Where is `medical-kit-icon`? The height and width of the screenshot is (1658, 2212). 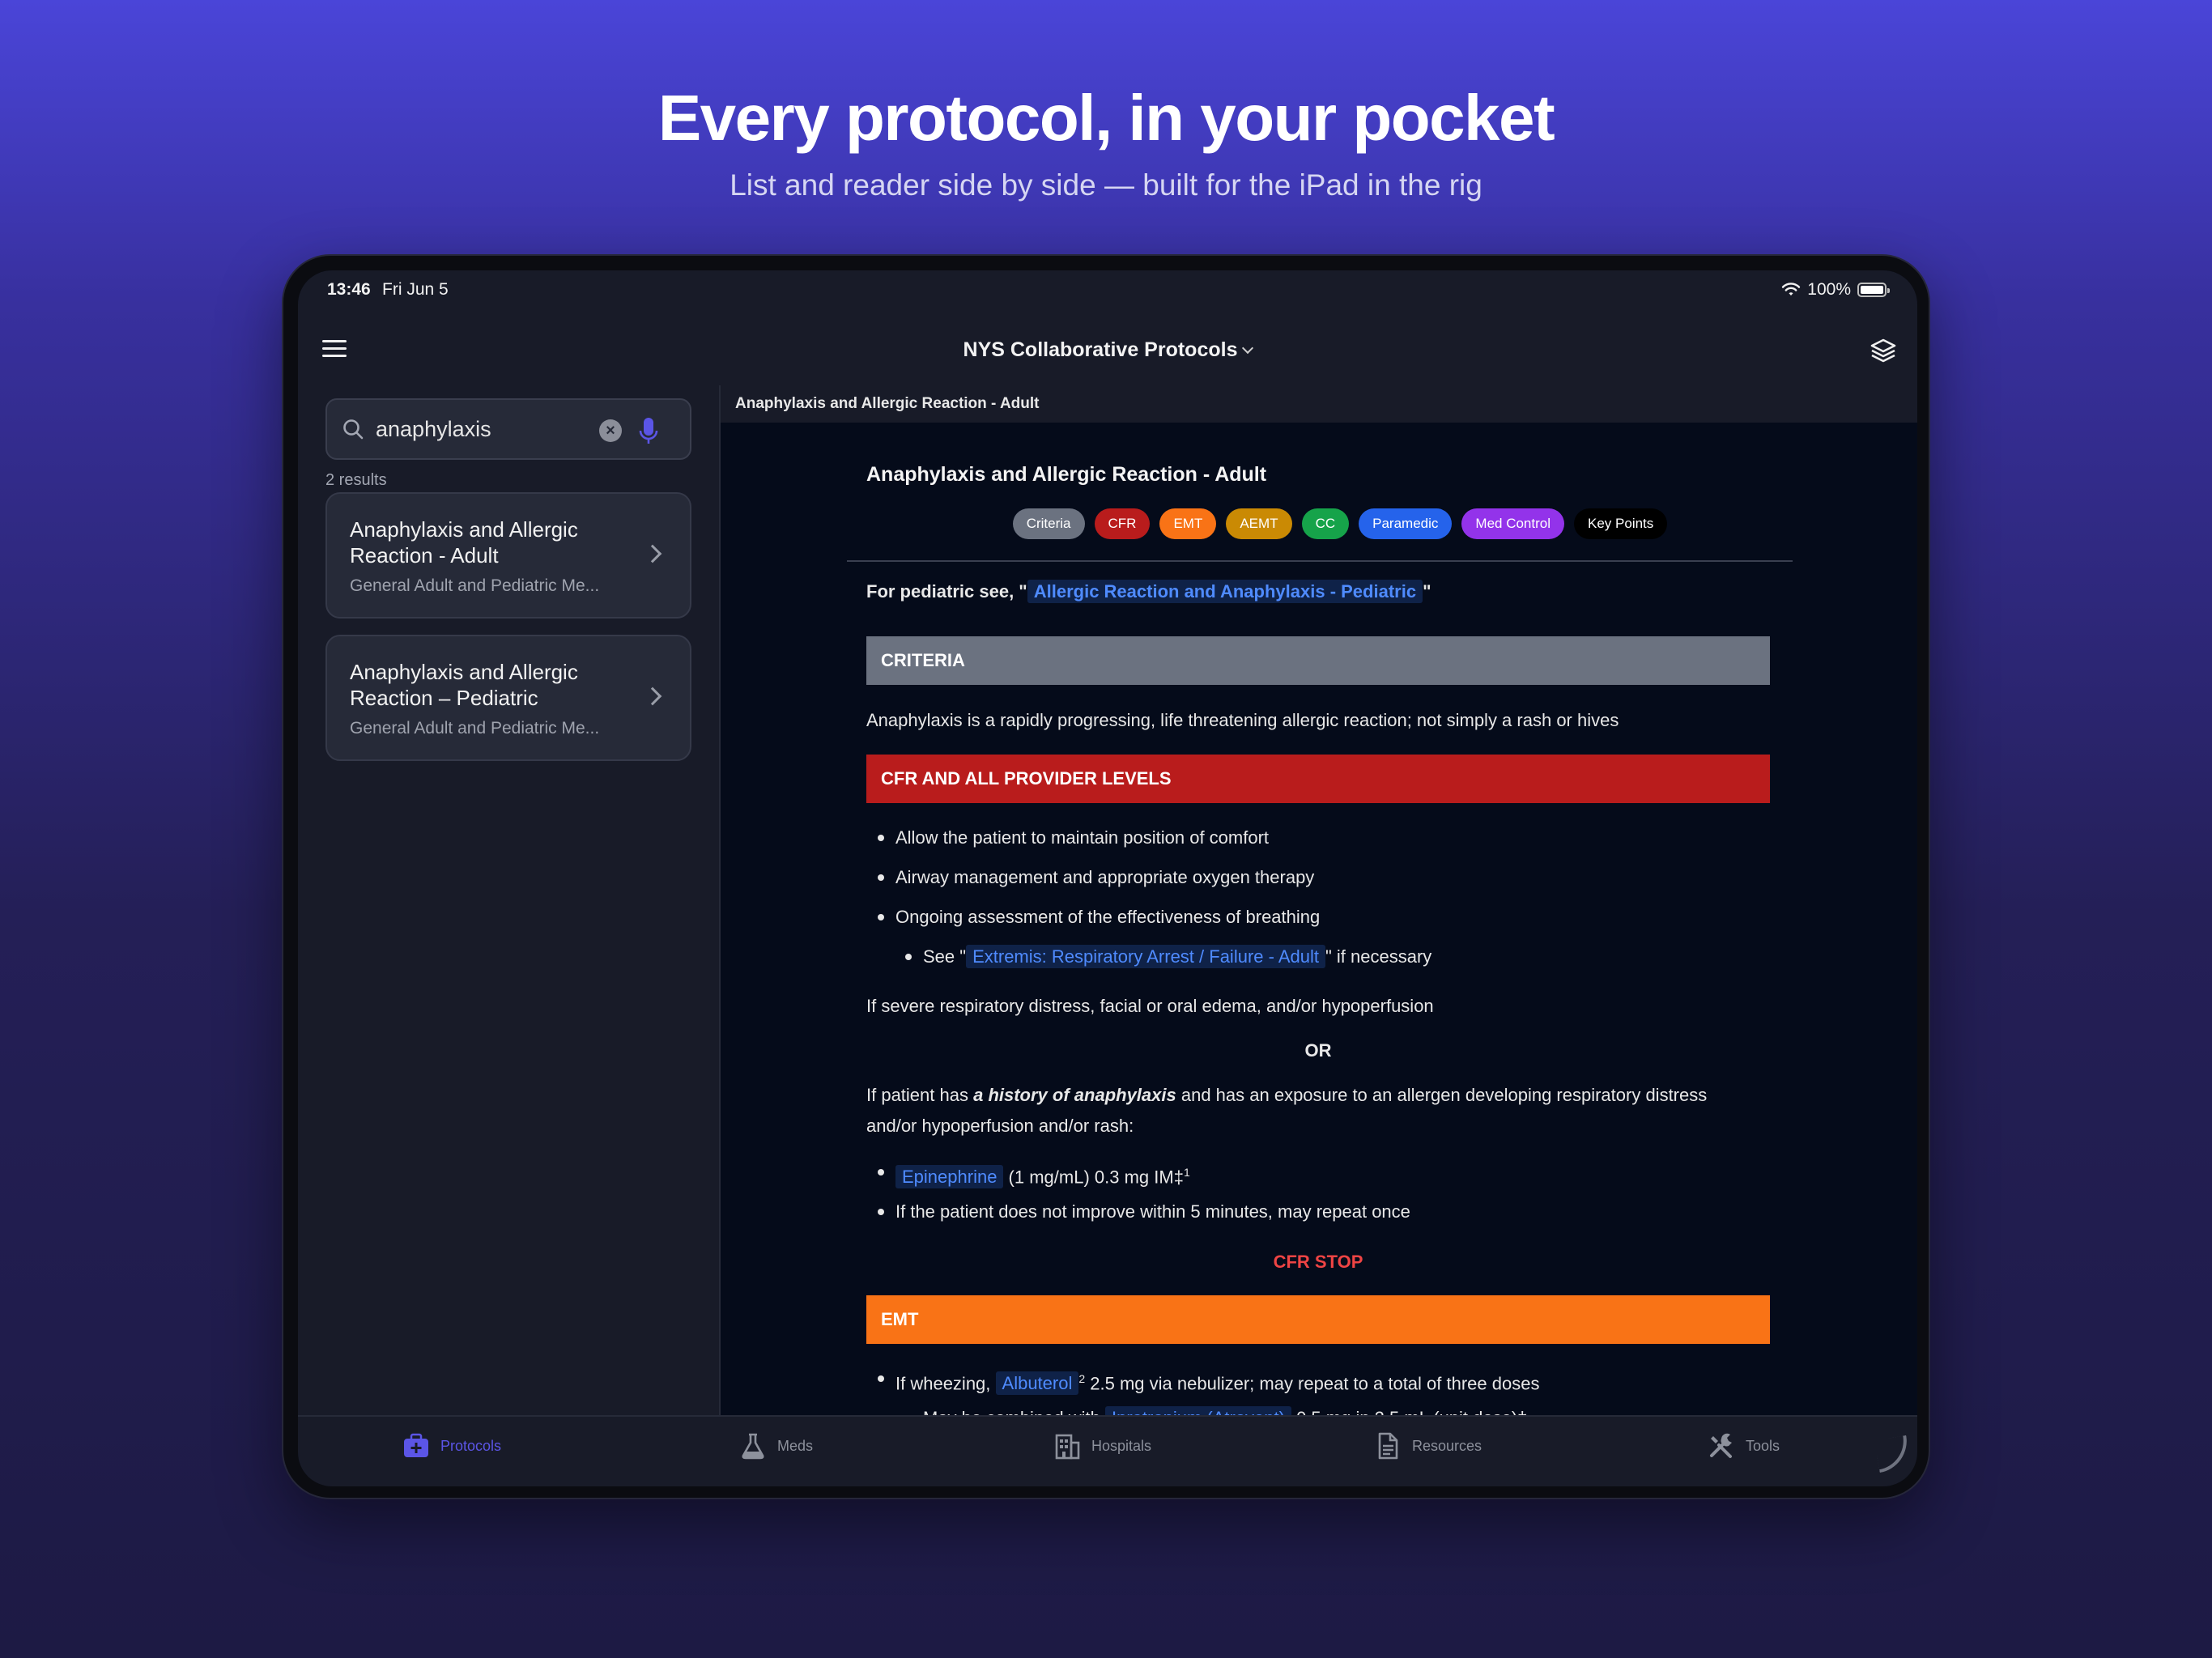 medical-kit-icon is located at coordinates (416, 1445).